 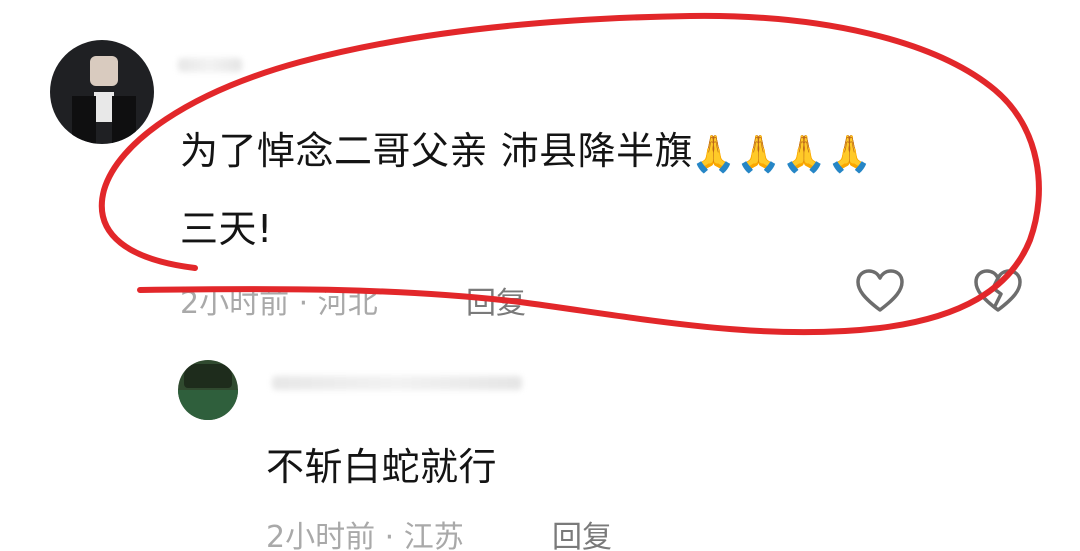 I want to click on avatar-jacket-right, so click(x=124, y=120).